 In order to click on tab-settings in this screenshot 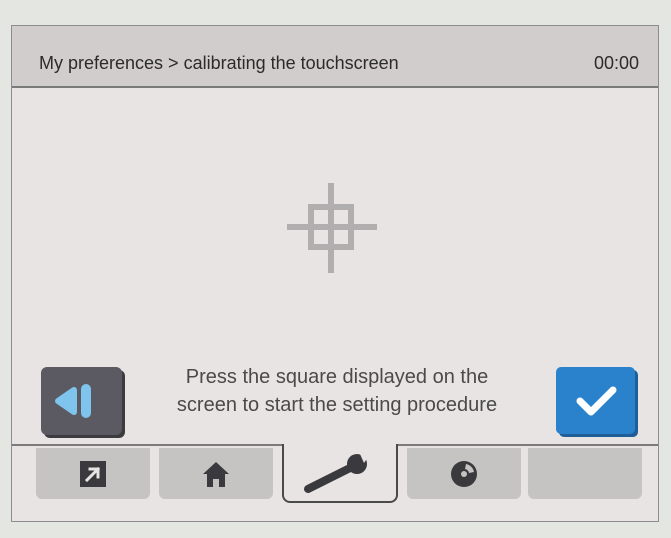, I will do `click(340, 473)`.